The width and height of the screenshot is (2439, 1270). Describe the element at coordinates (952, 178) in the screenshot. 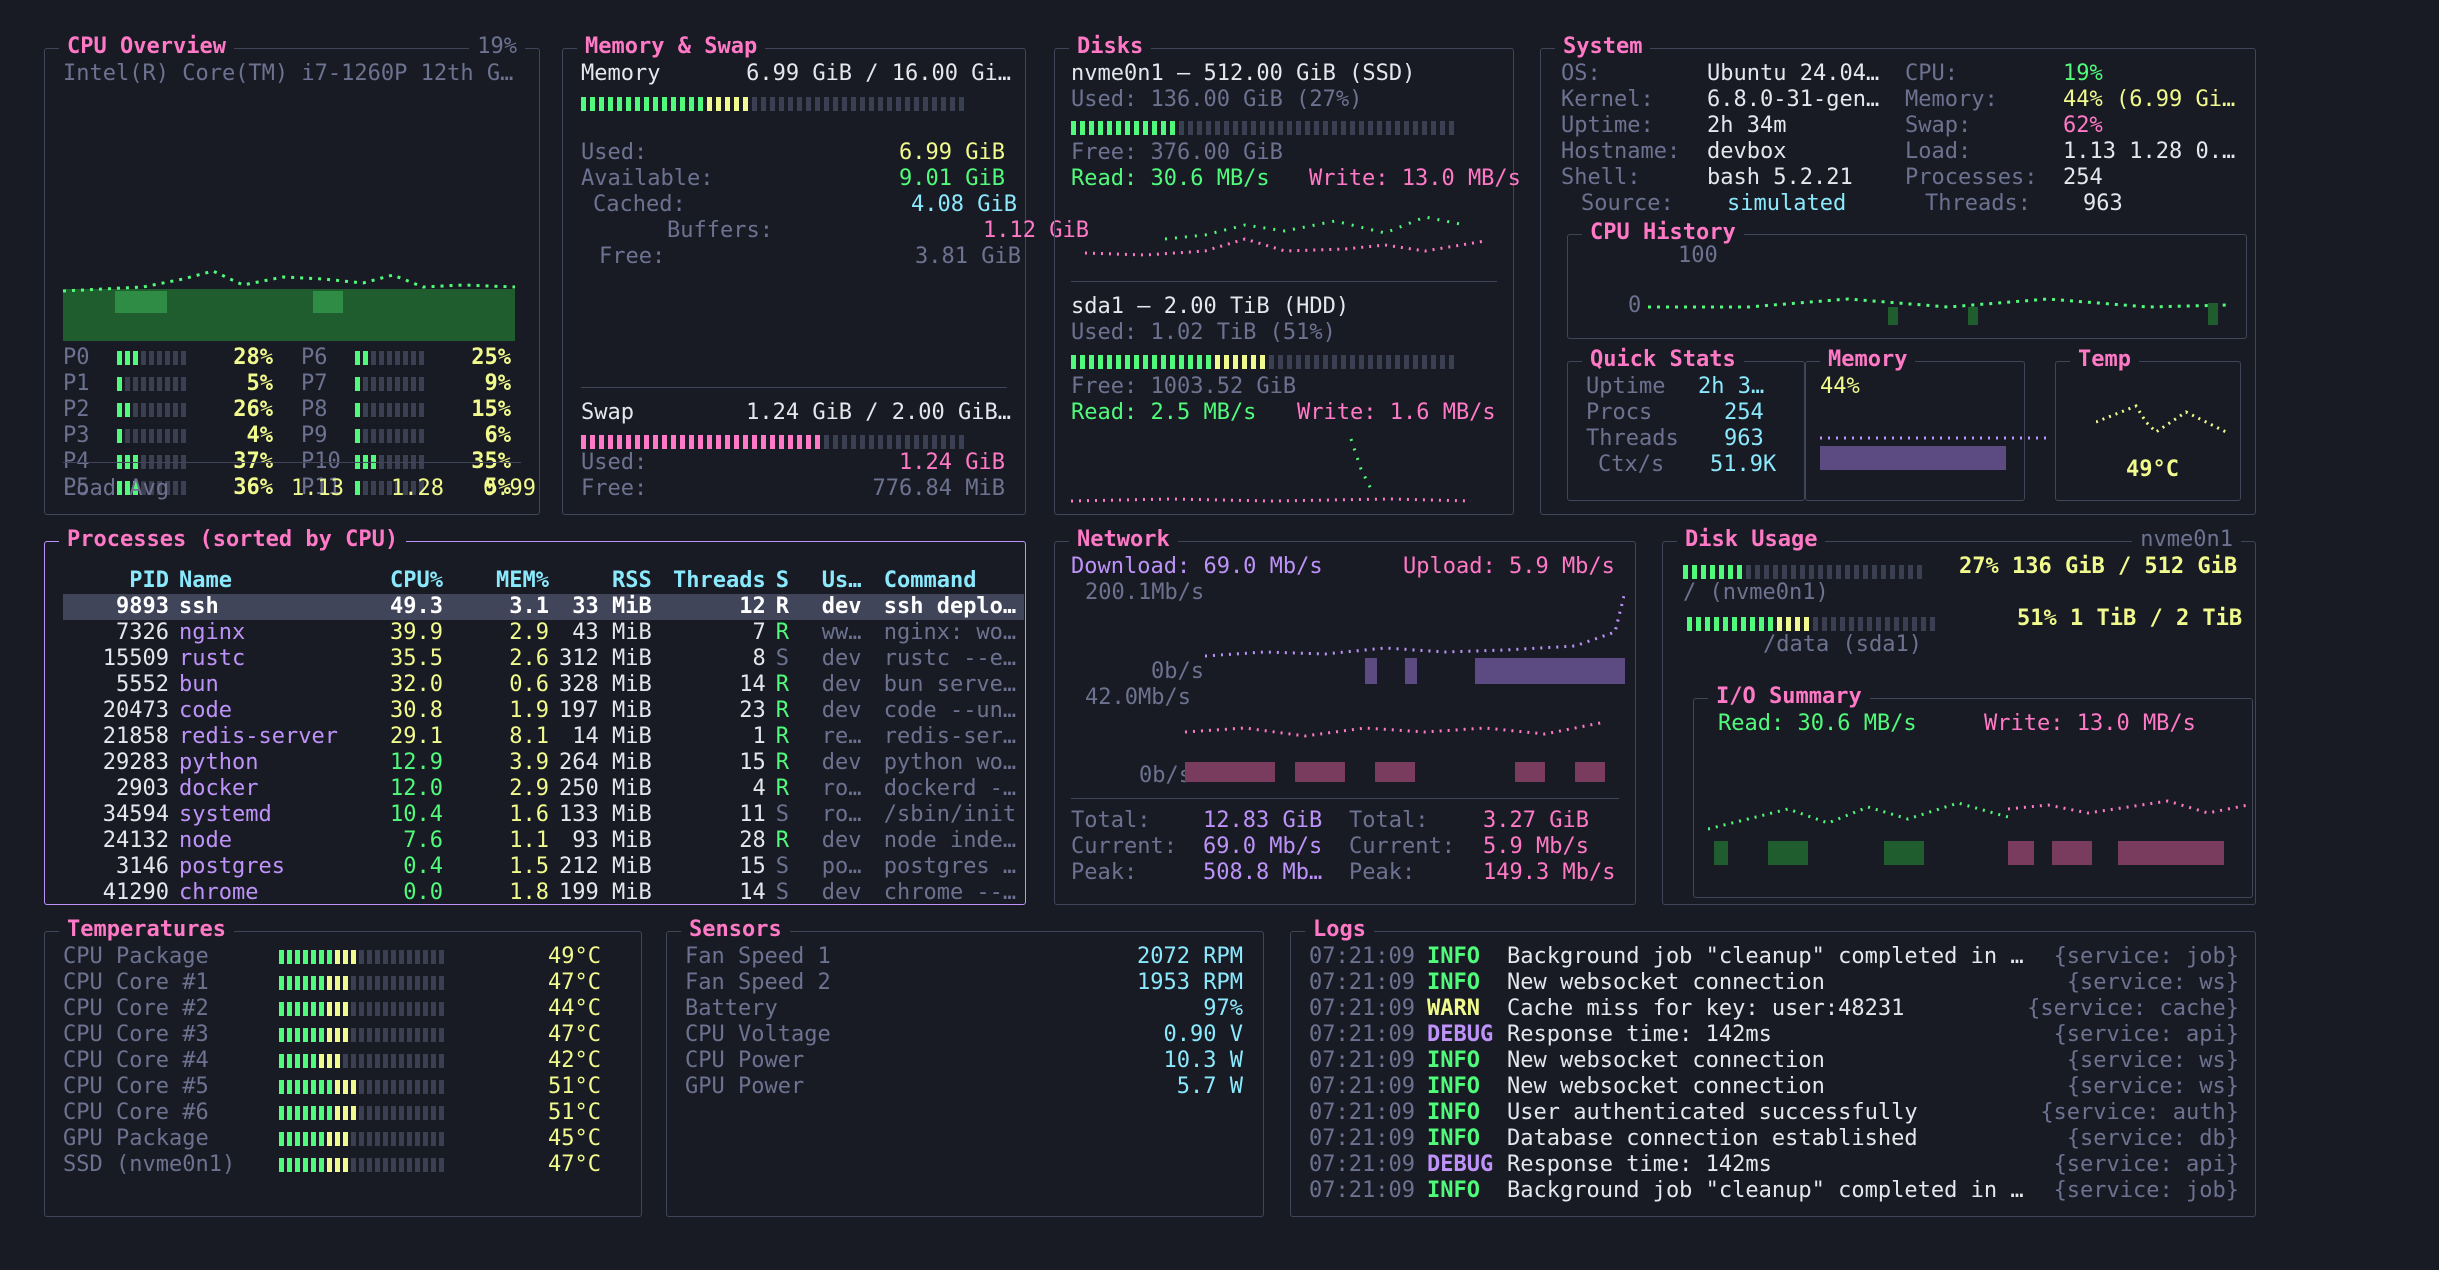

I see `mem-avail: 9.01 GiB` at that location.